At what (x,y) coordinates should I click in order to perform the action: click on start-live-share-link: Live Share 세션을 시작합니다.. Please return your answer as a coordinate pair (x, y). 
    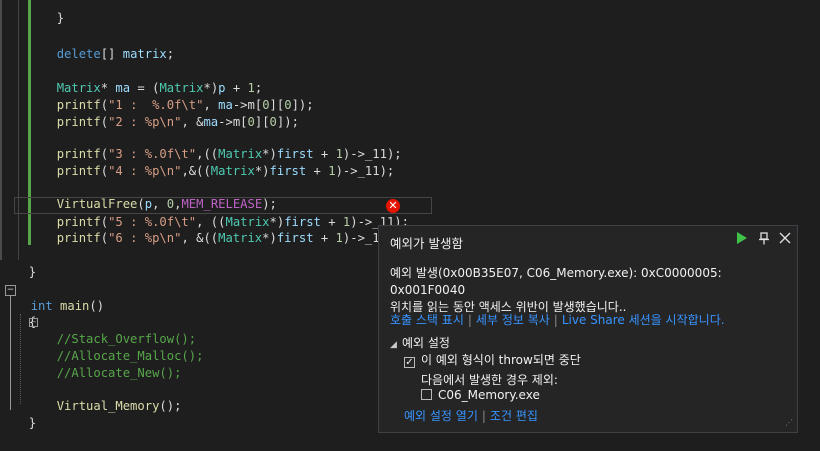
    Looking at the image, I should click on (643, 320).